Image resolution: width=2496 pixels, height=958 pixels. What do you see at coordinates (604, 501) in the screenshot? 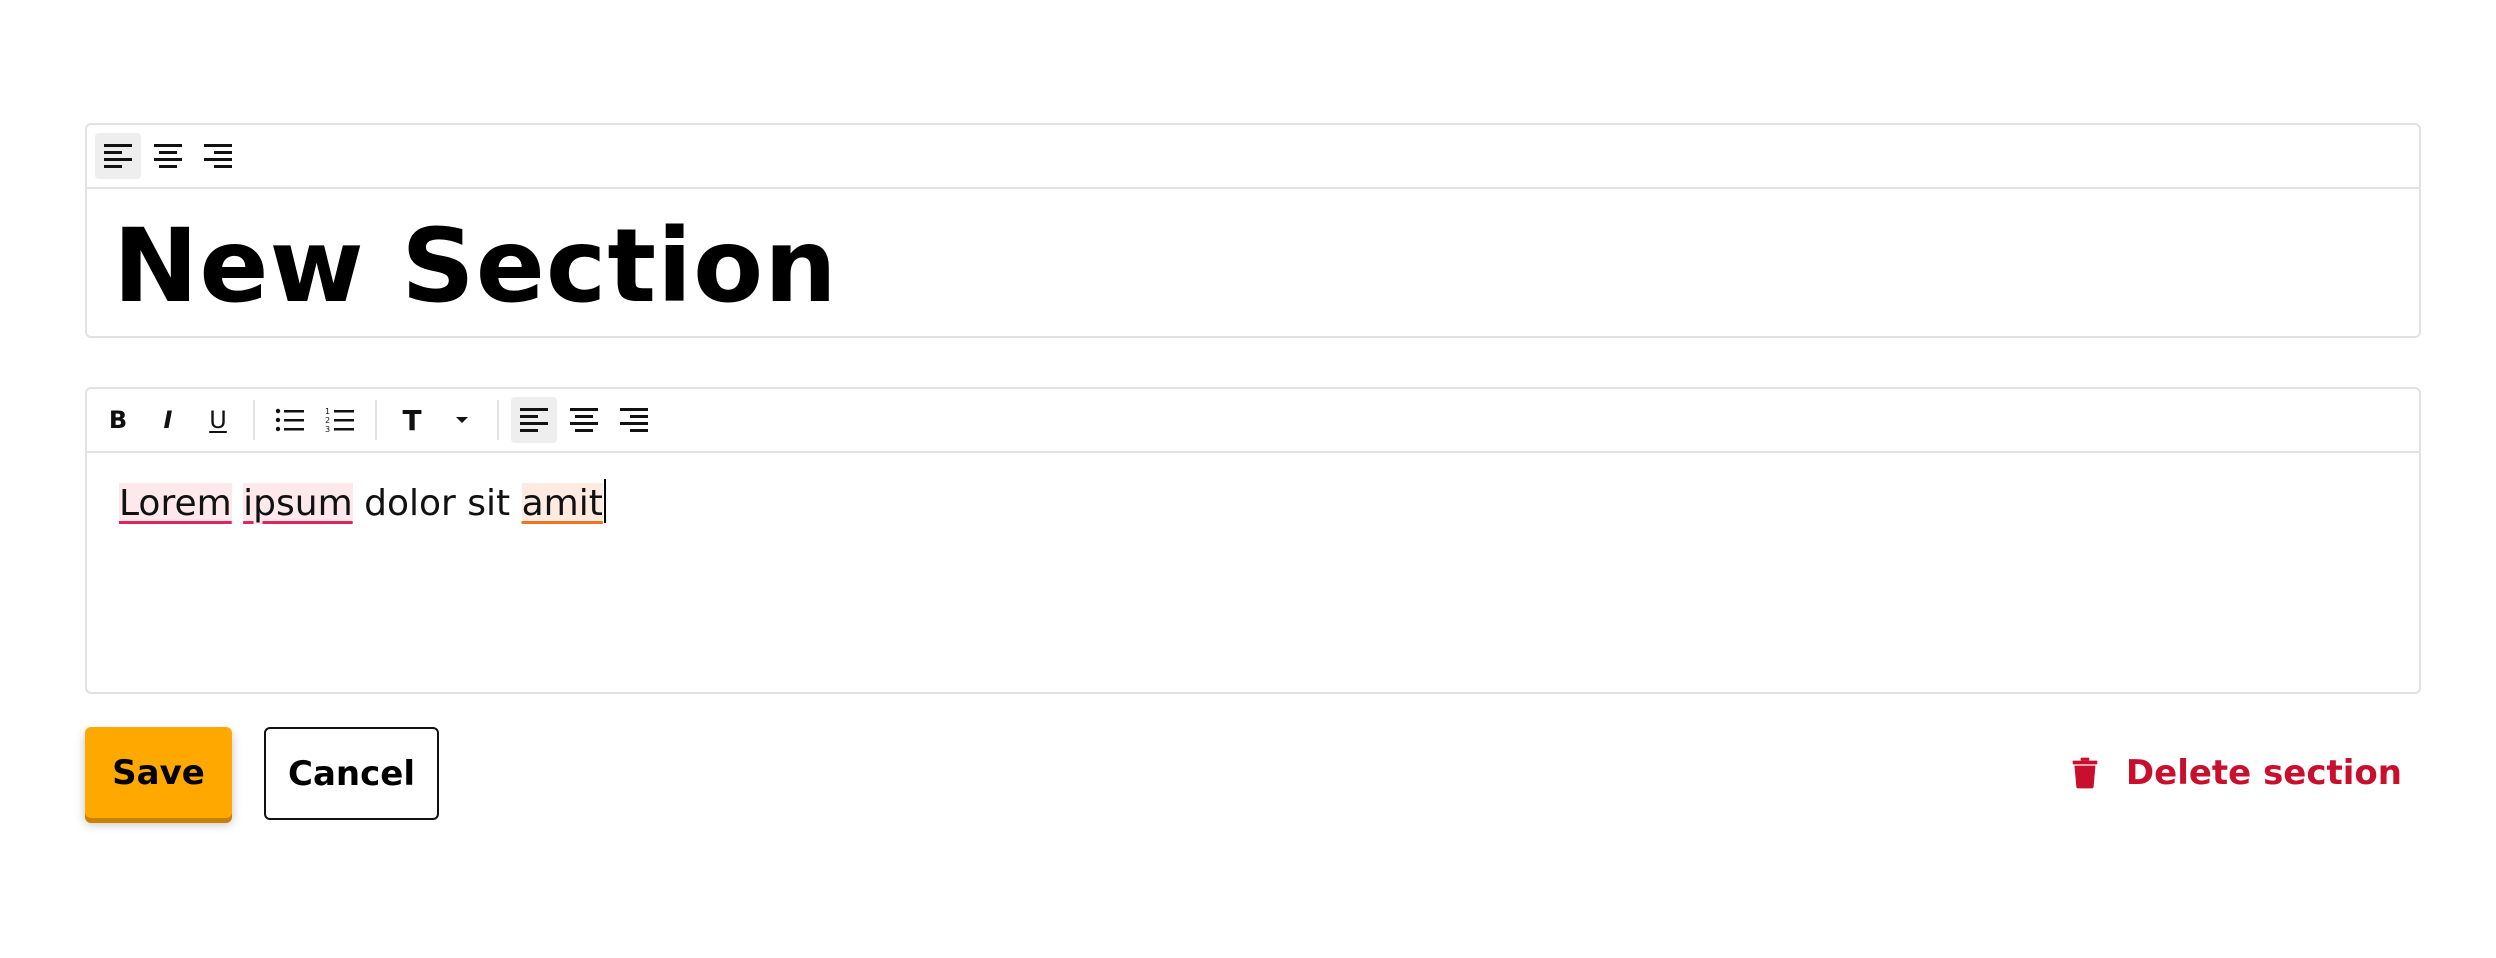
I see `text-caret` at bounding box center [604, 501].